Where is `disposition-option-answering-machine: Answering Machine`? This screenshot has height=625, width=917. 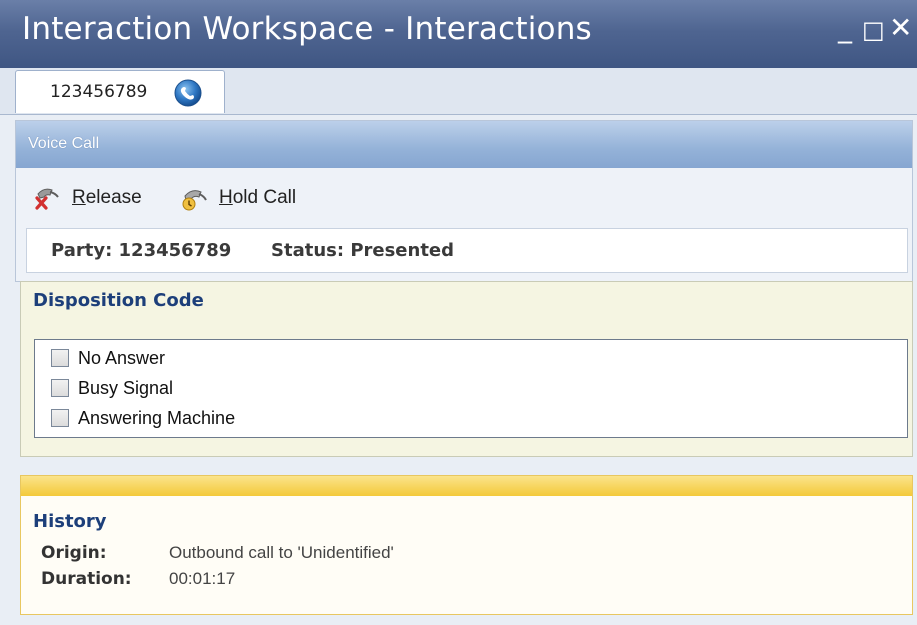
disposition-option-answering-machine: Answering Machine is located at coordinates (143, 418).